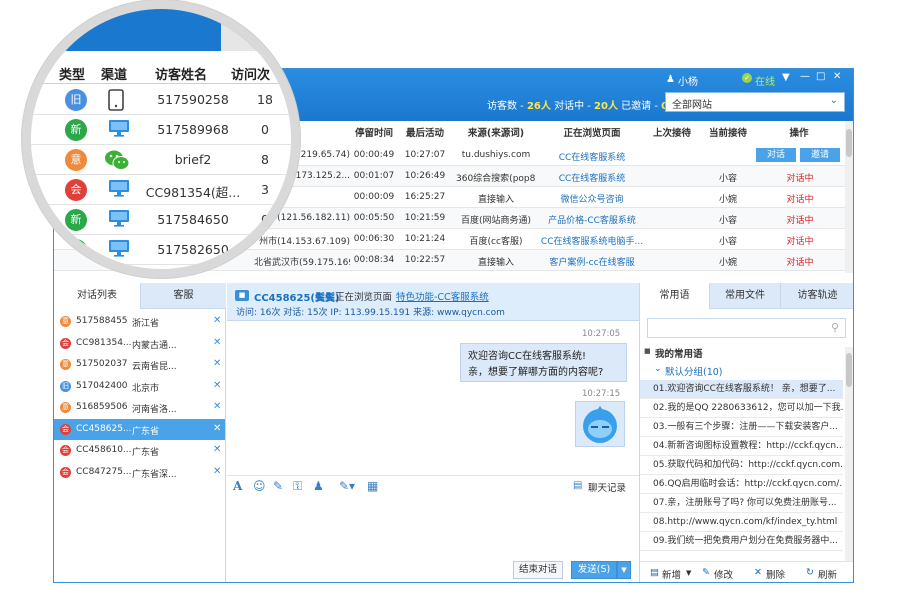 Image resolution: width=900 pixels, height=600 pixels. Describe the element at coordinates (425, 135) in the screenshot. I see `column-header-last-activity: 最后活动` at that location.